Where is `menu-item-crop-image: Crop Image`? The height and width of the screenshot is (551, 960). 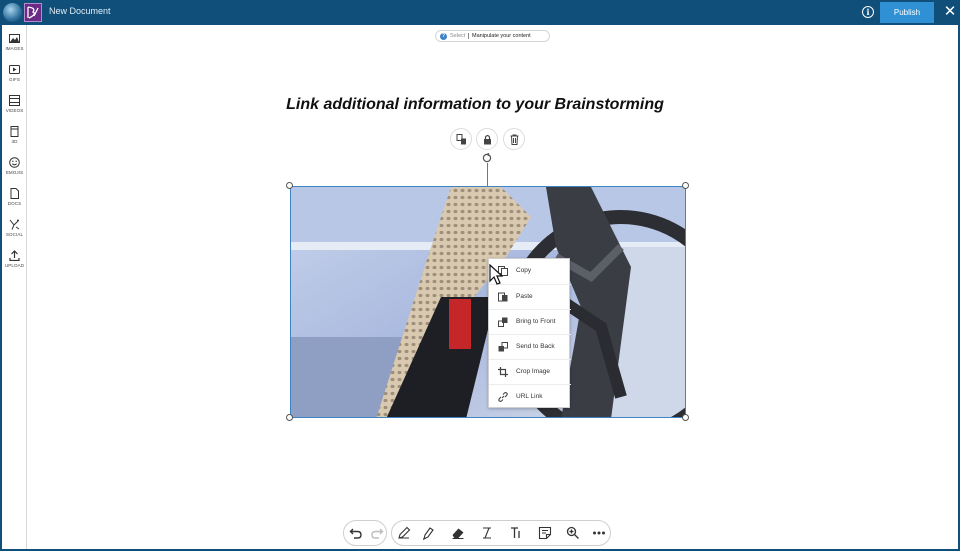
menu-item-crop-image: Crop Image is located at coordinates (530, 371).